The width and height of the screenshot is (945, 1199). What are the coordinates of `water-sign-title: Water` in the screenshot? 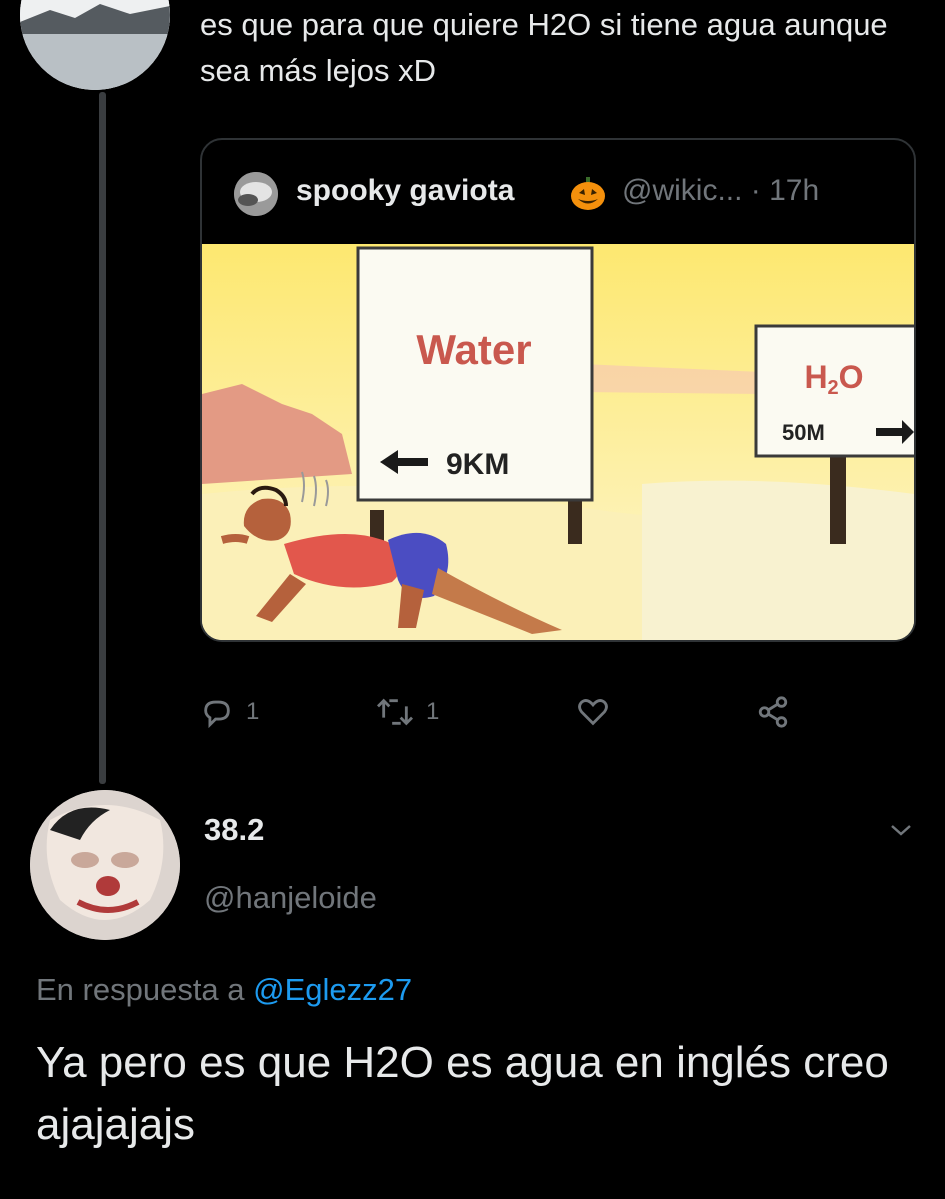 It's located at (473, 349).